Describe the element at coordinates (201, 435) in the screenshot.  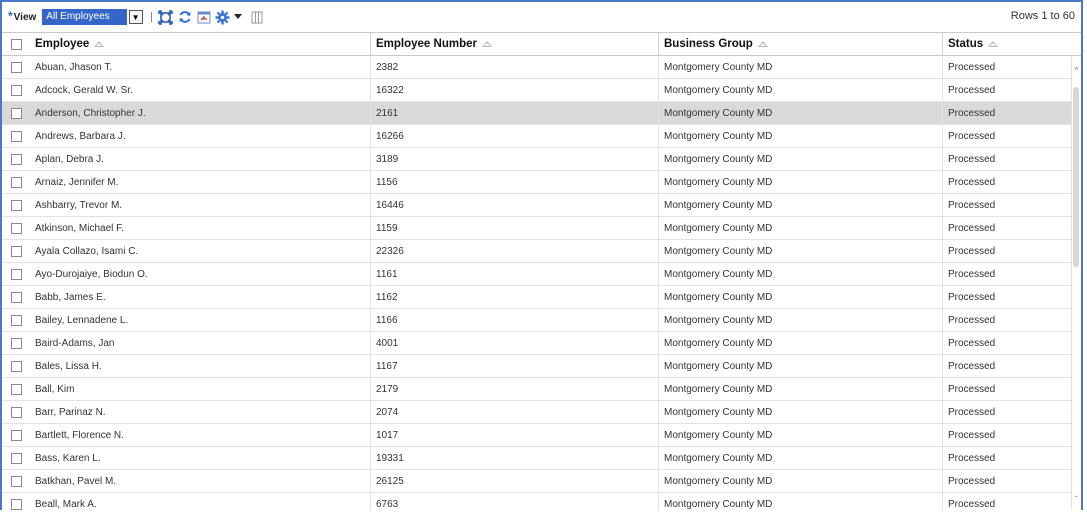
I see `cell-employee: Bartlett, Florence N.` at that location.